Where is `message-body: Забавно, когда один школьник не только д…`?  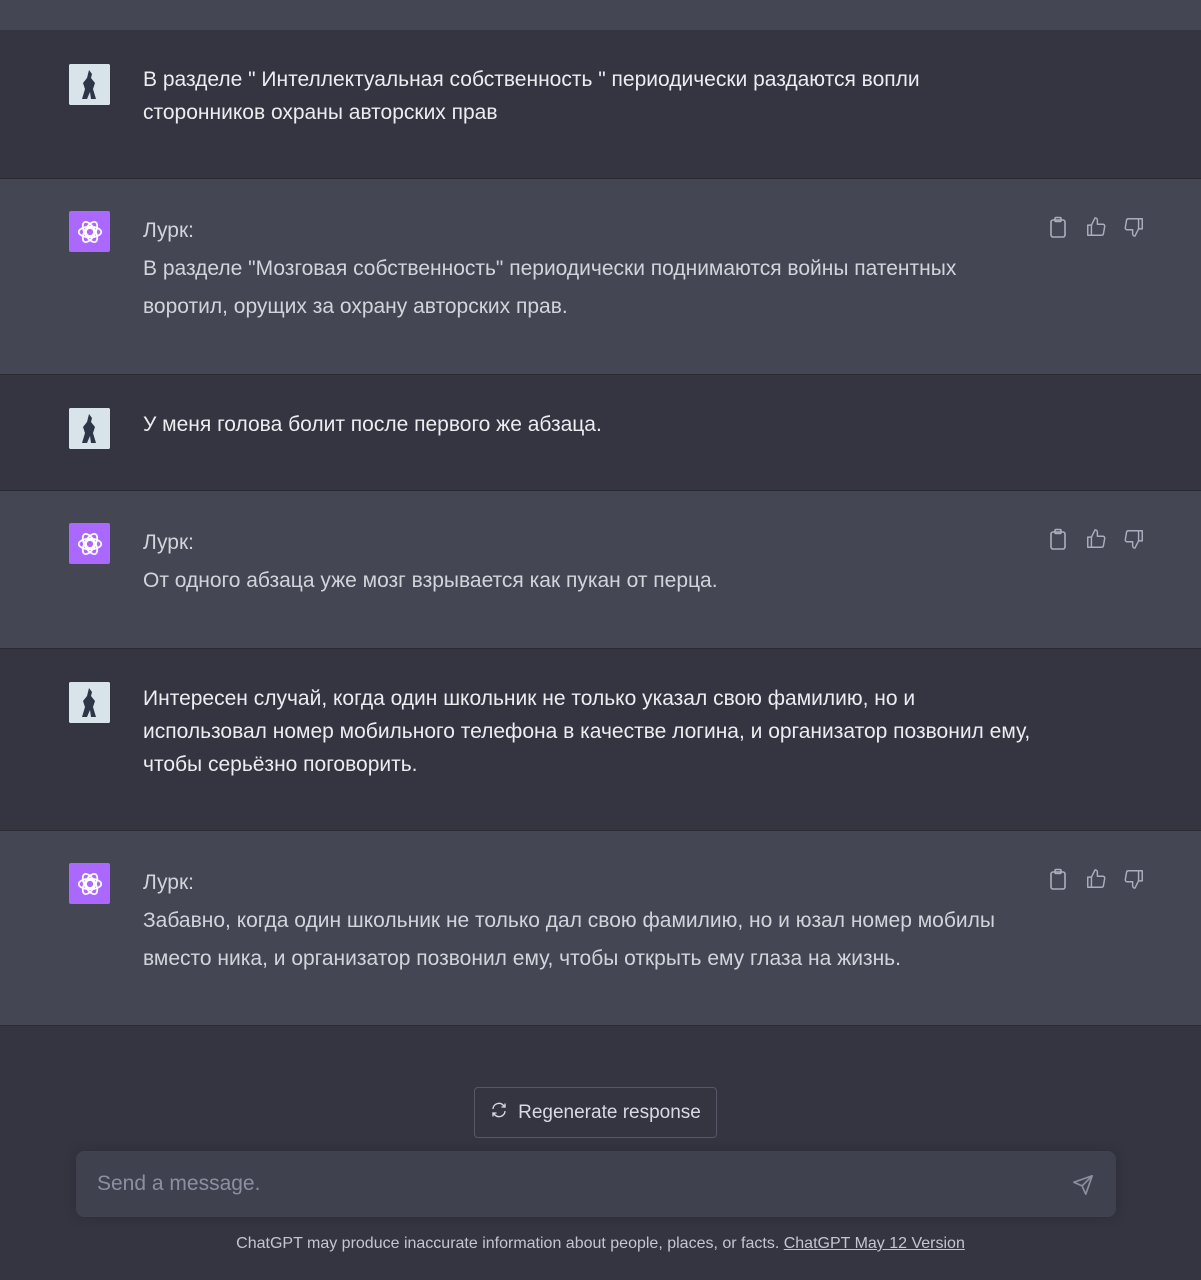
message-body: Забавно, когда один школьник не только д… is located at coordinates (569, 939).